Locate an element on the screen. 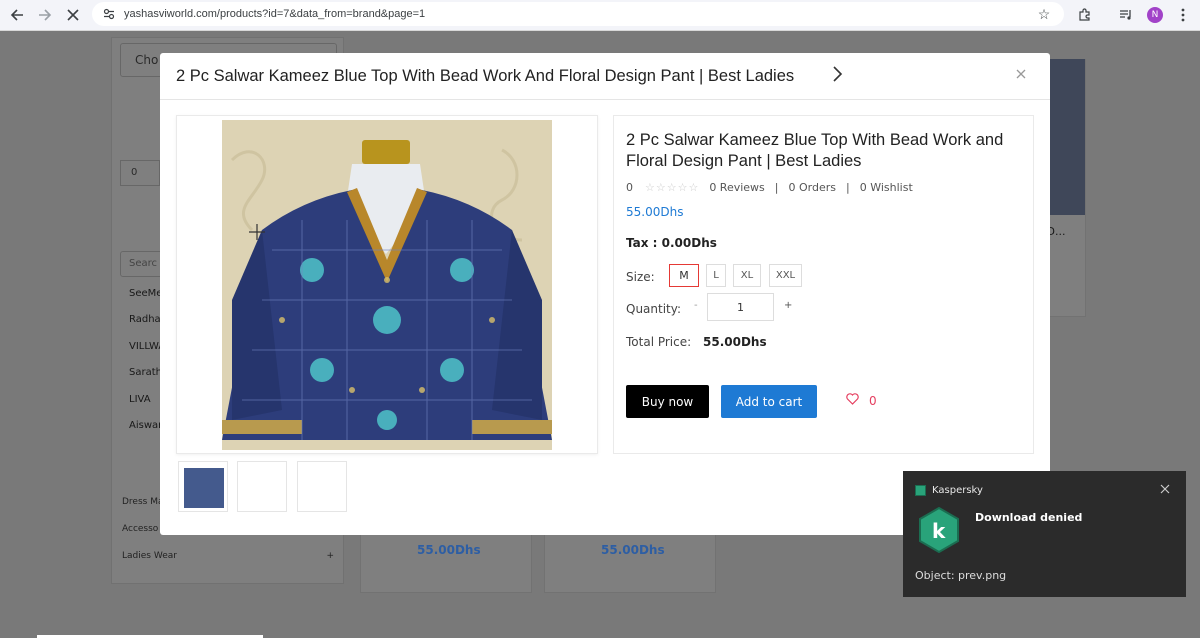 This screenshot has height=638, width=1200. notification-title: Download denied is located at coordinates (1029, 517).